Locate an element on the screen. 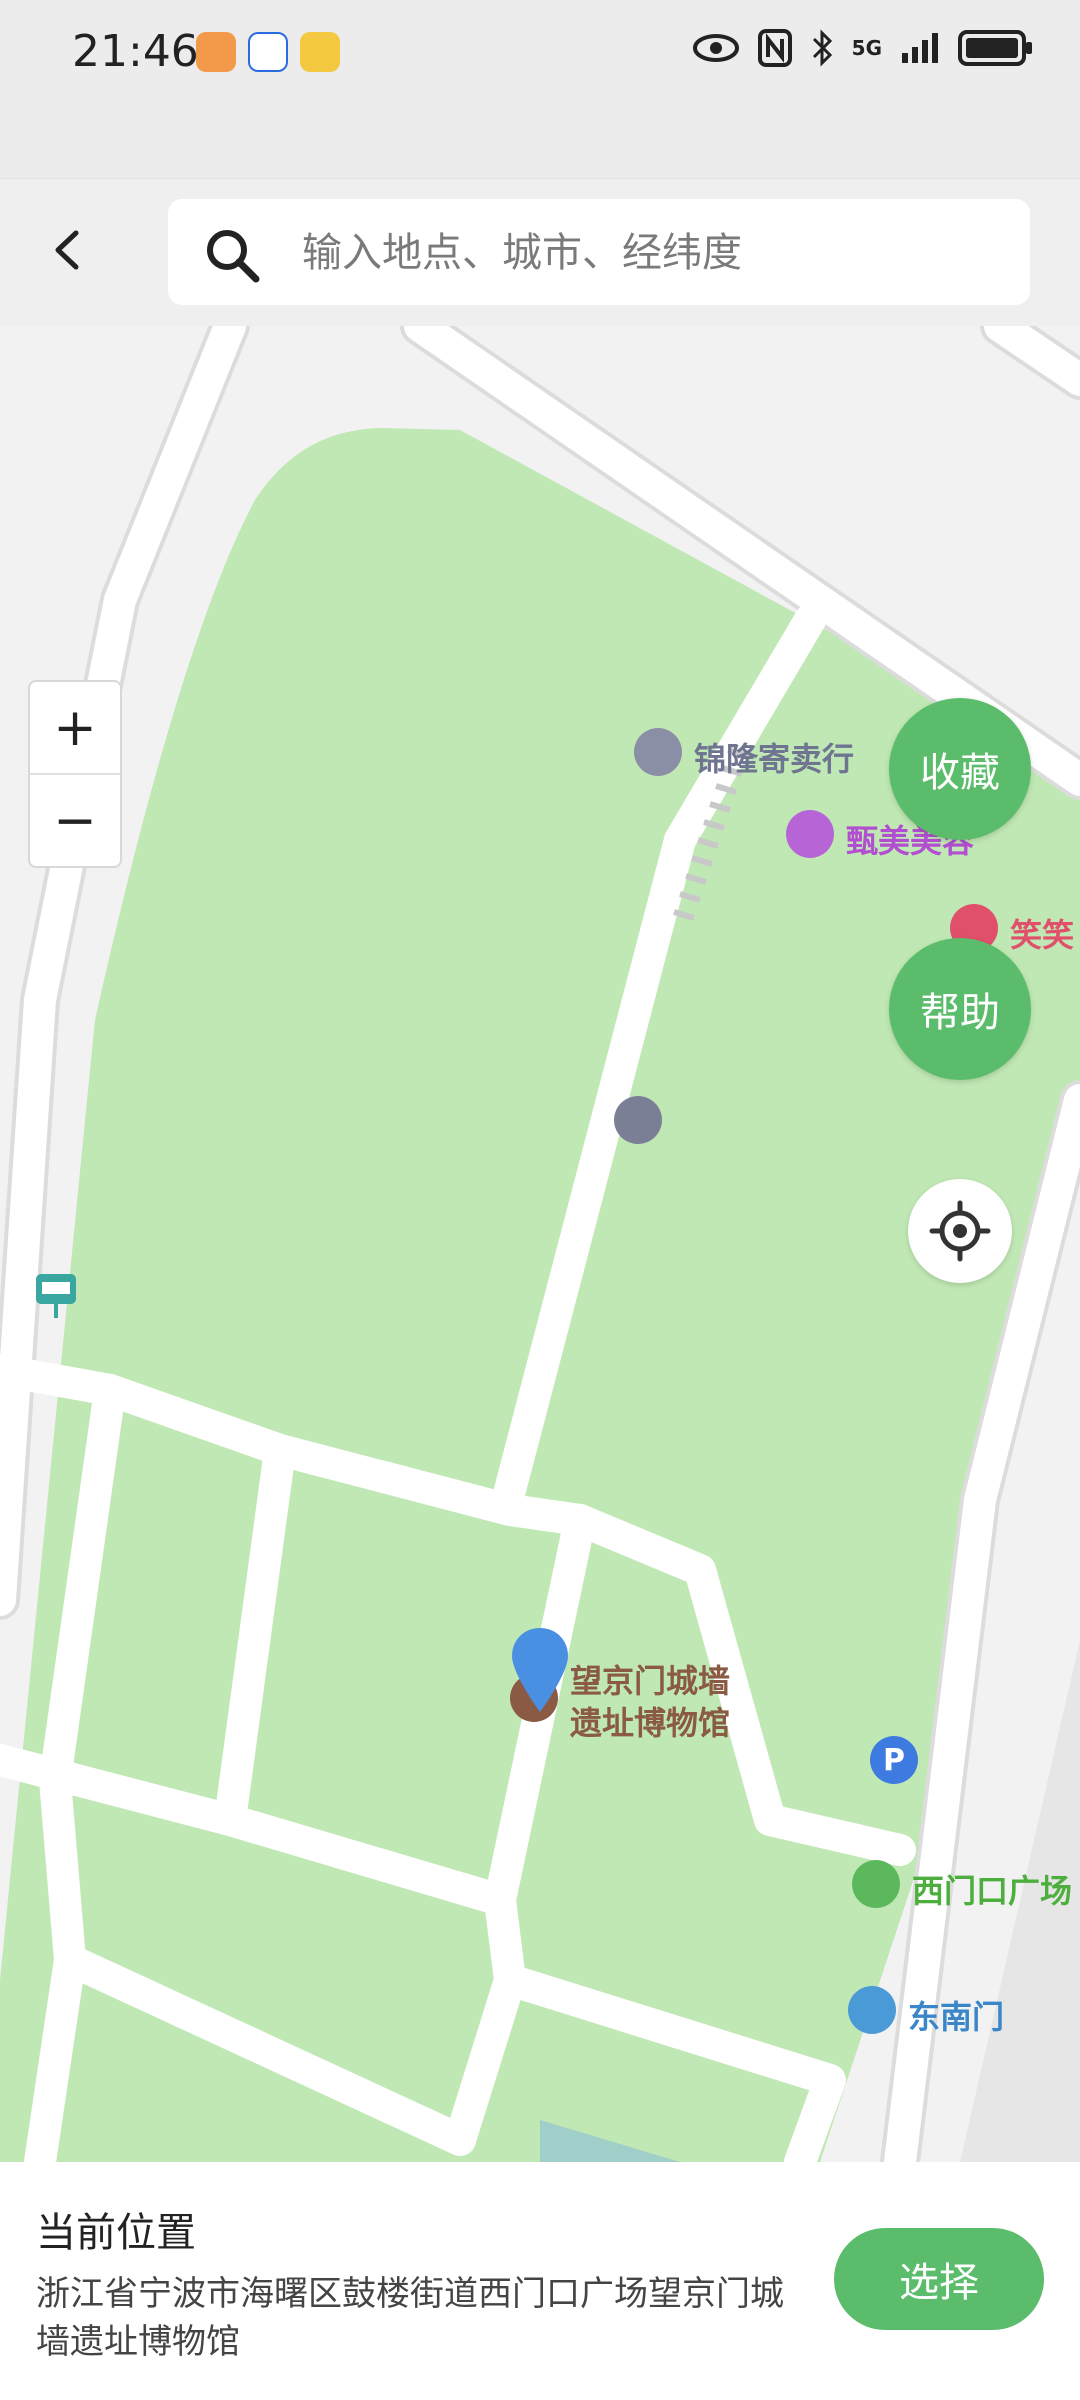 This screenshot has height=2400, width=1080. status-time: 21:46 is located at coordinates (135, 51).